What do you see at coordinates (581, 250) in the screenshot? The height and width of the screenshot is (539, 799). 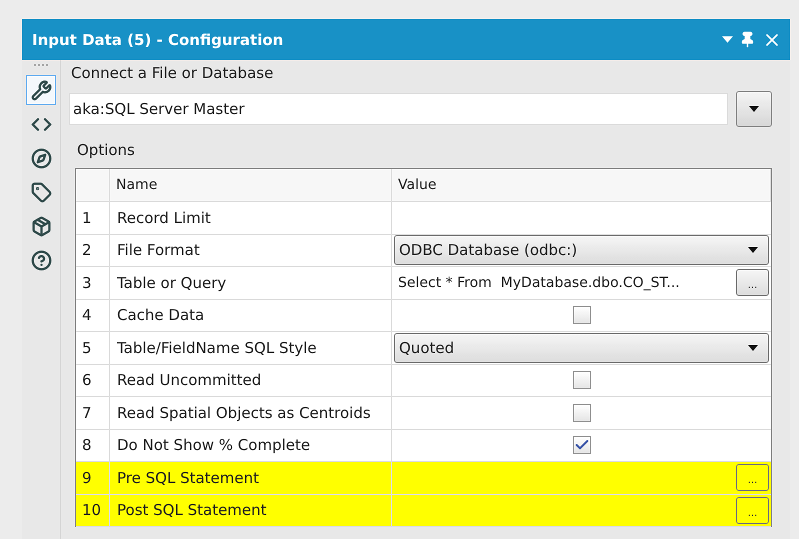 I see `value-dropdown: ODBC Database (odbc:)` at bounding box center [581, 250].